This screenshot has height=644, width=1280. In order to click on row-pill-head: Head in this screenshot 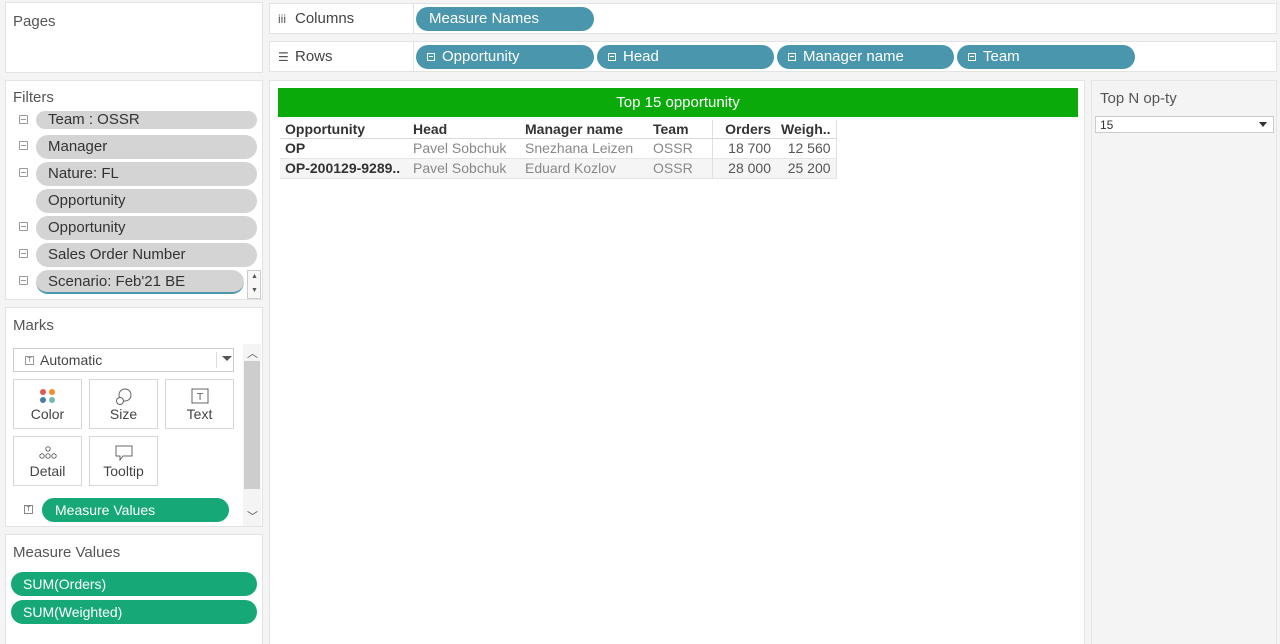, I will do `click(685, 57)`.